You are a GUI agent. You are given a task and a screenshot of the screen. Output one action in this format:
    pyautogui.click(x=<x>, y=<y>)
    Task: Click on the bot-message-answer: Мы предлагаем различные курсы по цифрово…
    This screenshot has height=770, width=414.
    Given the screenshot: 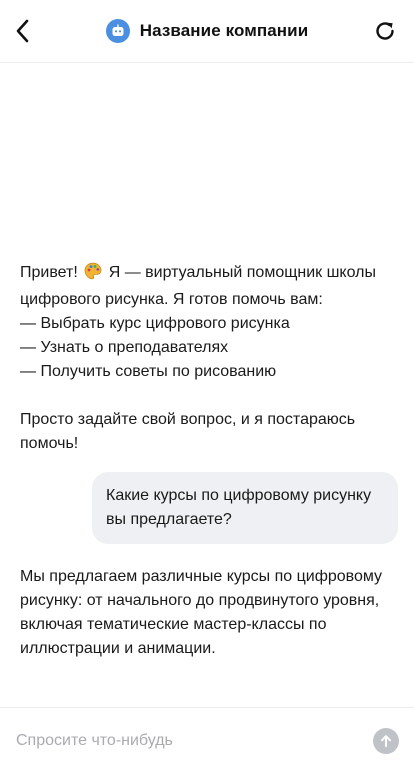 What is the action you would take?
    pyautogui.click(x=201, y=612)
    